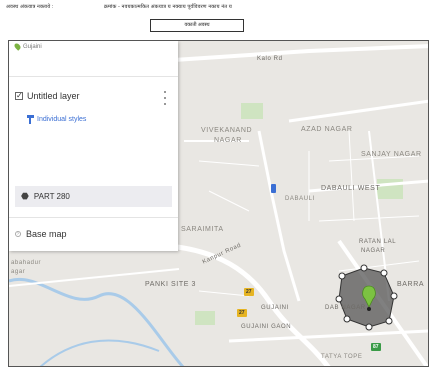 Image resolution: width=433 pixels, height=373 pixels. Describe the element at coordinates (32, 46) in the screenshot. I see `panel-top-label: Gujaini` at that location.